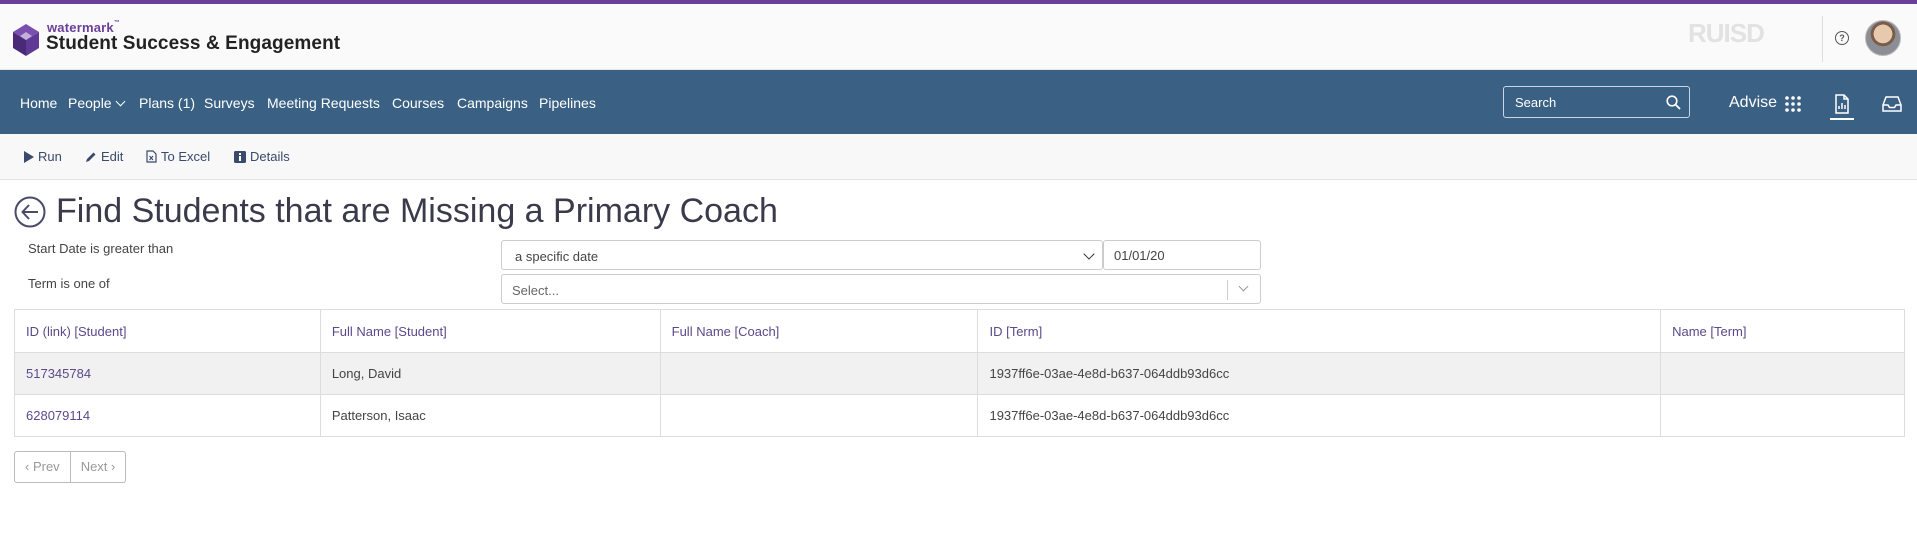  I want to click on user-avatar, so click(1883, 38).